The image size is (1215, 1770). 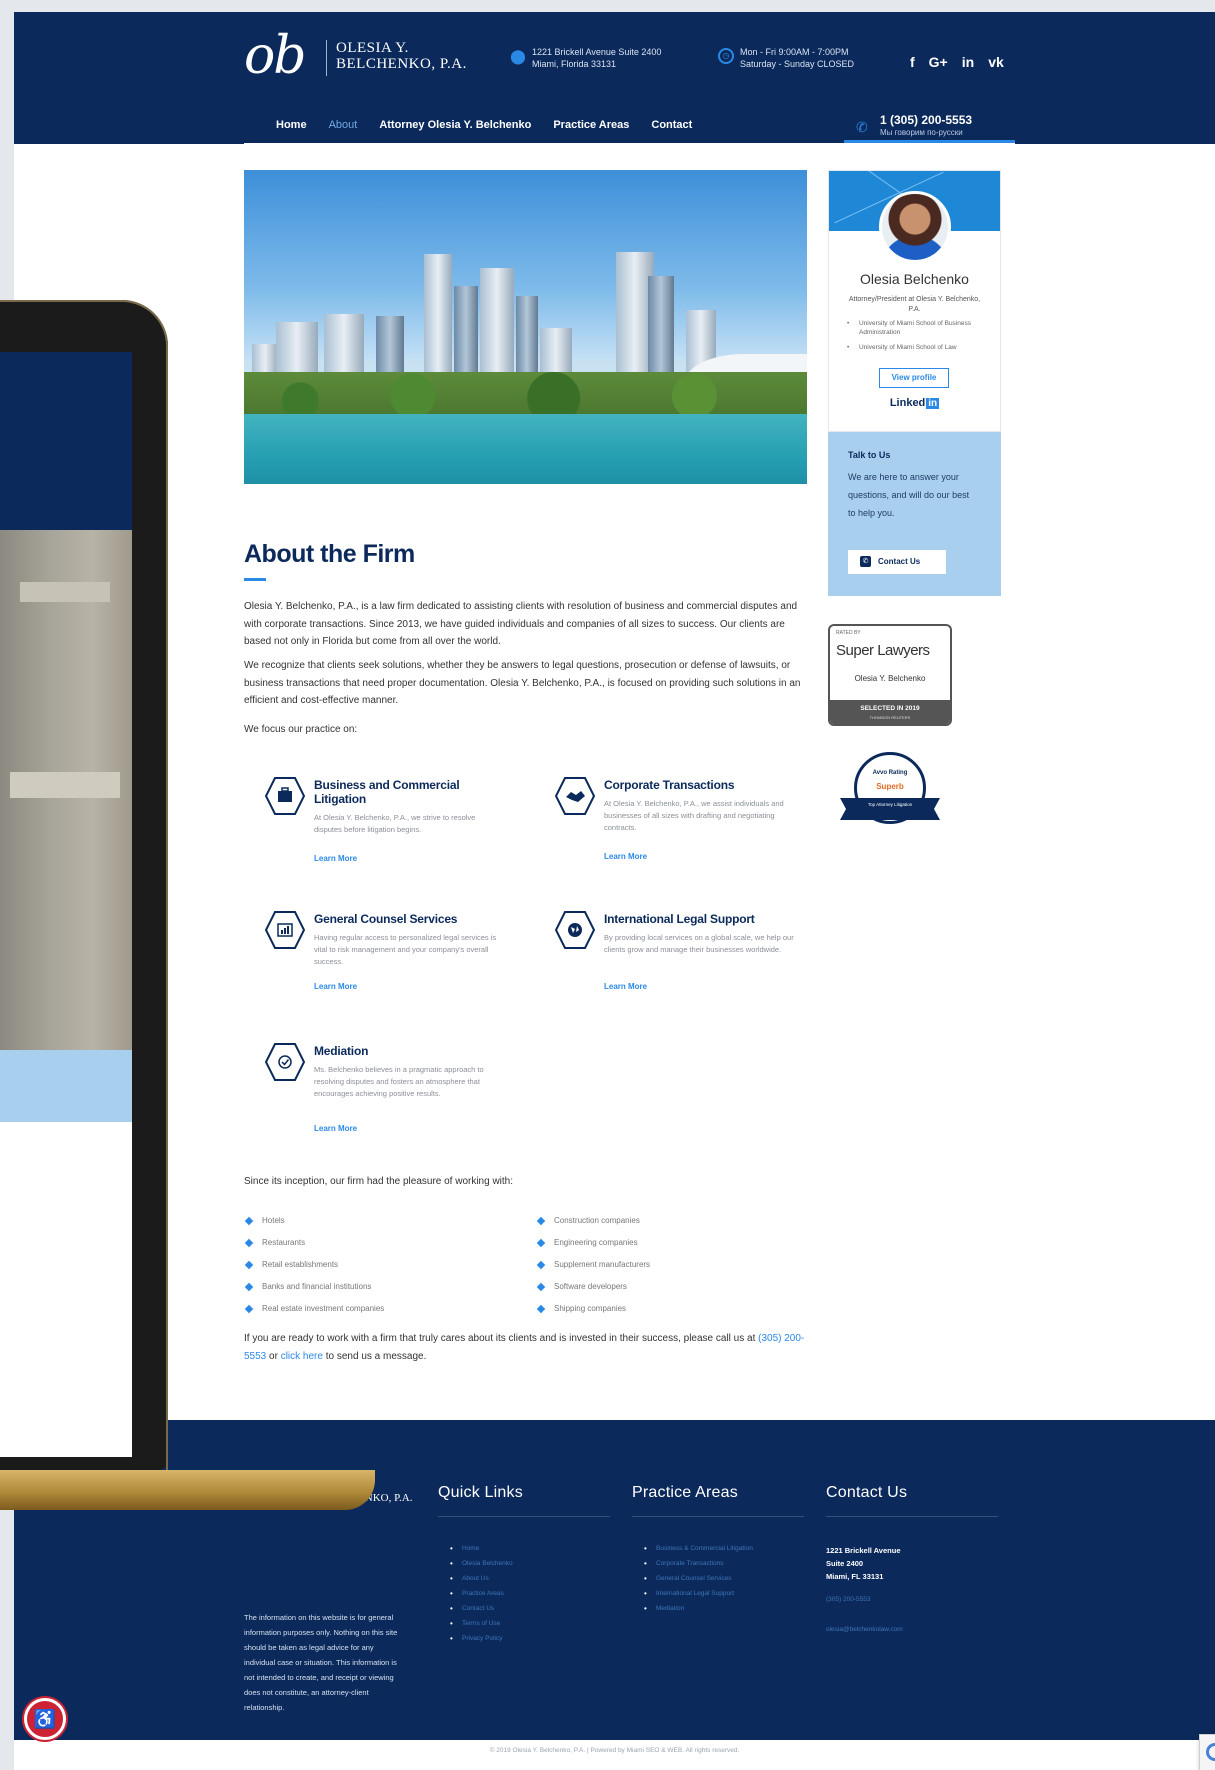 I want to click on screen-white-area, so click(x=66, y=1289).